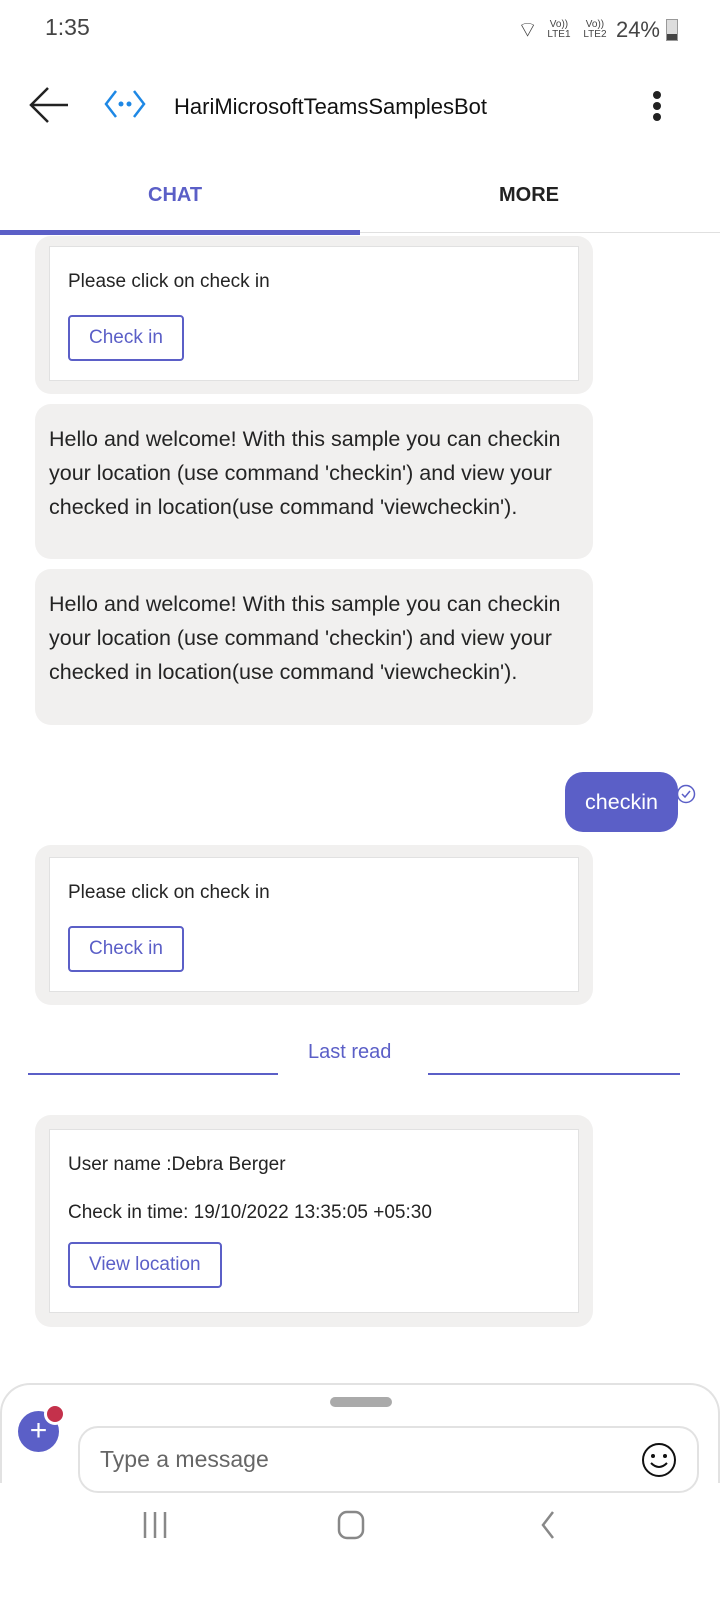 This screenshot has height=1600, width=720. Describe the element at coordinates (67, 27) in the screenshot. I see `status-time: 1:35` at that location.